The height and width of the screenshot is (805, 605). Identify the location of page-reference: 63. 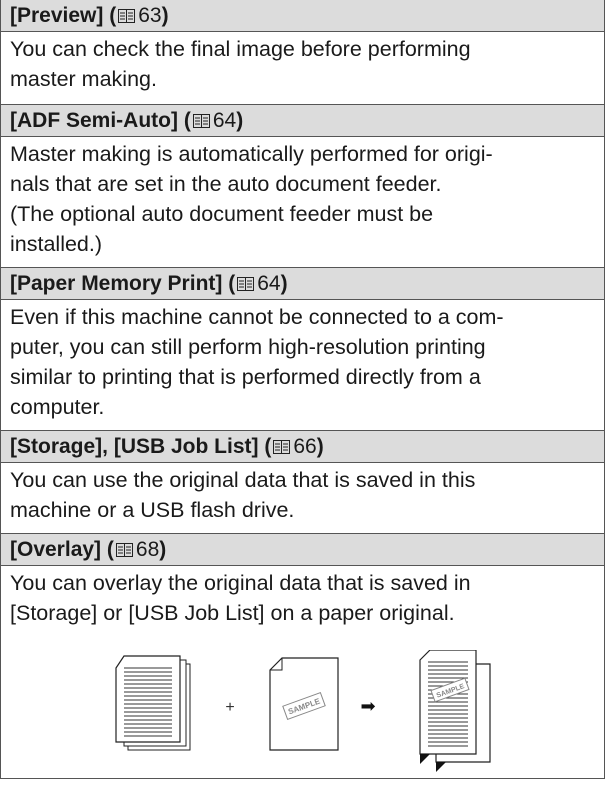
(150, 15).